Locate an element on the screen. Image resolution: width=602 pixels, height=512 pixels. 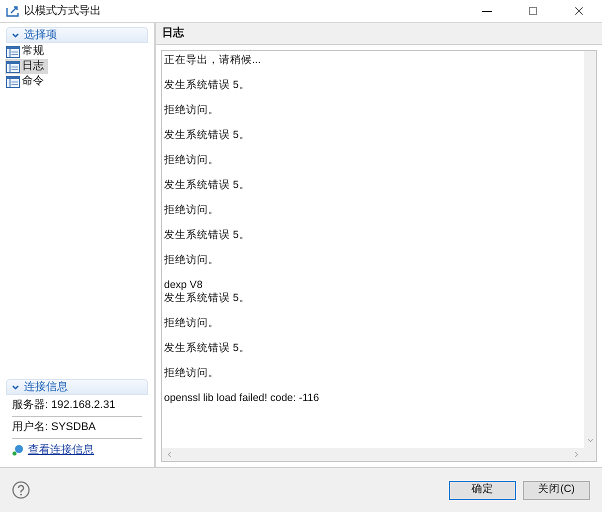
scroll-right-icon is located at coordinates (576, 454).